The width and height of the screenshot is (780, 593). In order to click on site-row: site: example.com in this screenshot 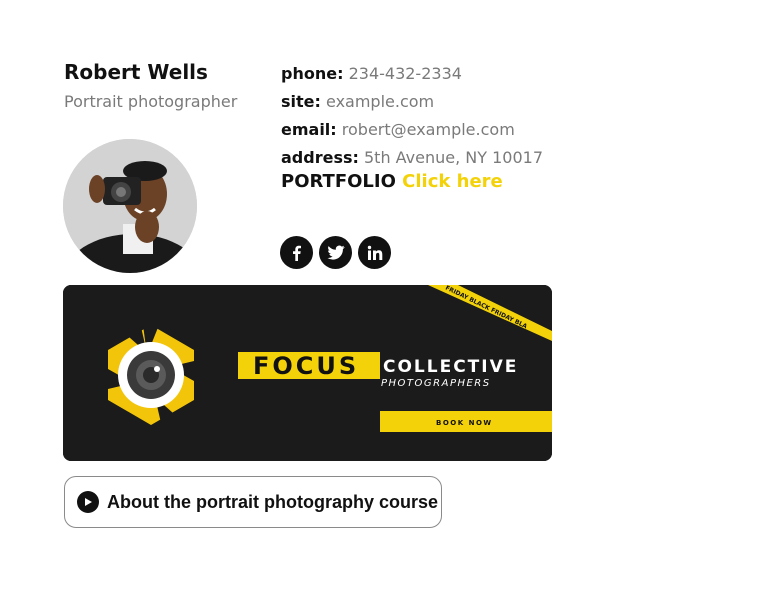, I will do `click(412, 102)`.